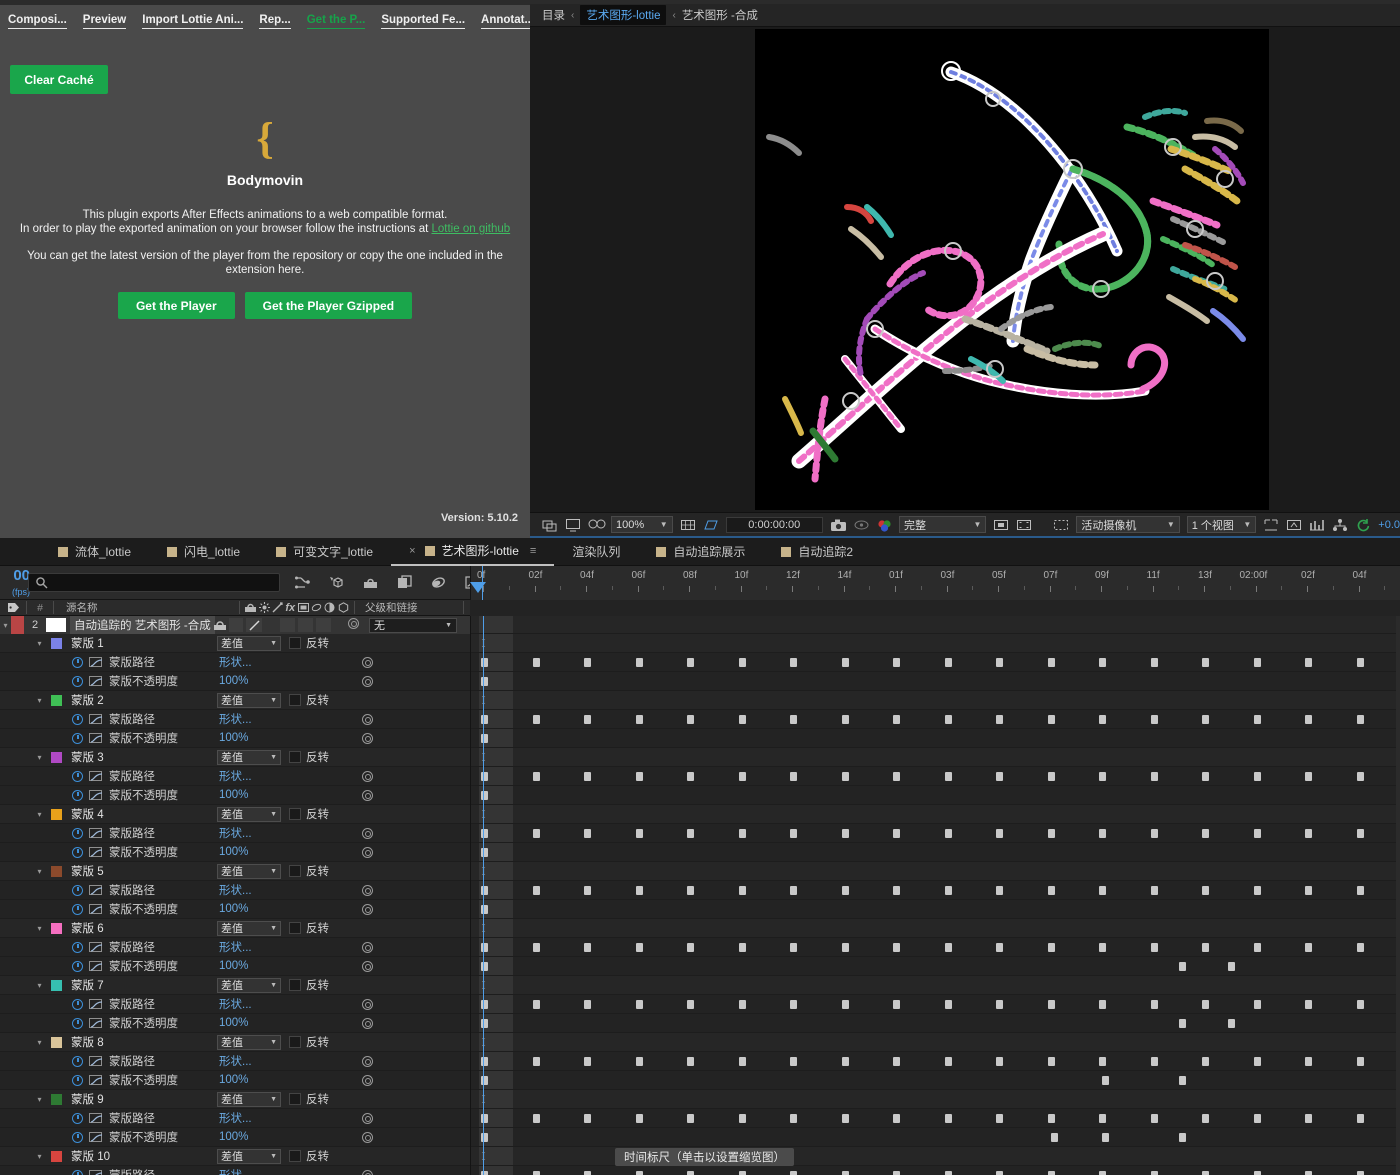 Image resolution: width=1400 pixels, height=1175 pixels. Describe the element at coordinates (40, 608) in the screenshot. I see `index-column-header: #` at that location.